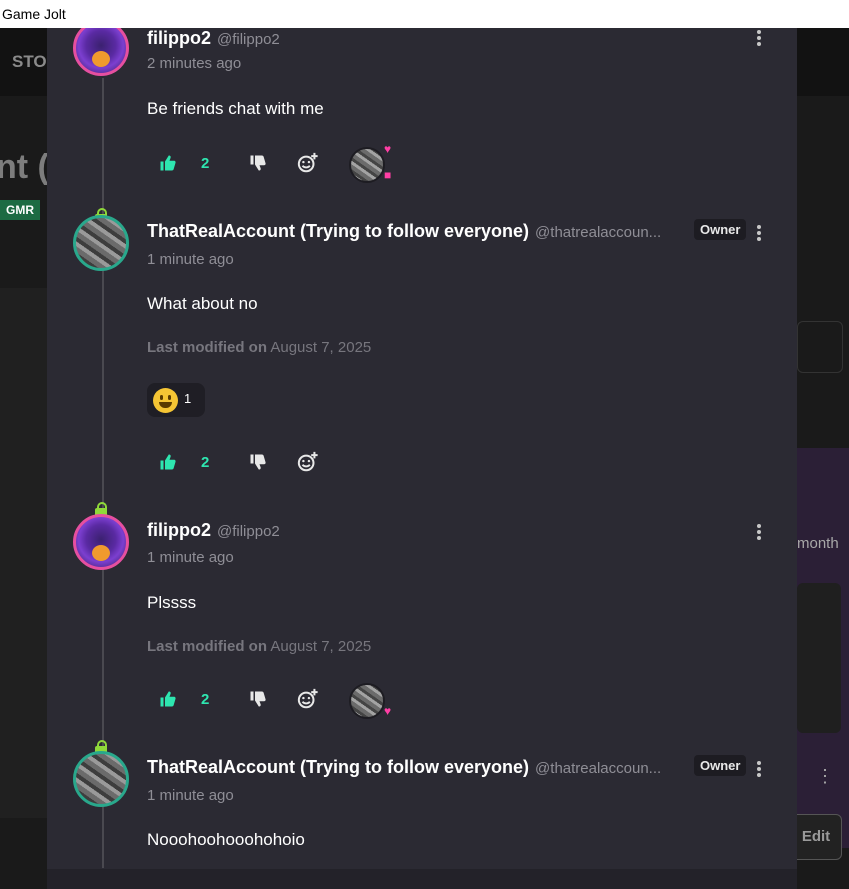 This screenshot has width=849, height=889. I want to click on comment-text: What about no, so click(202, 303).